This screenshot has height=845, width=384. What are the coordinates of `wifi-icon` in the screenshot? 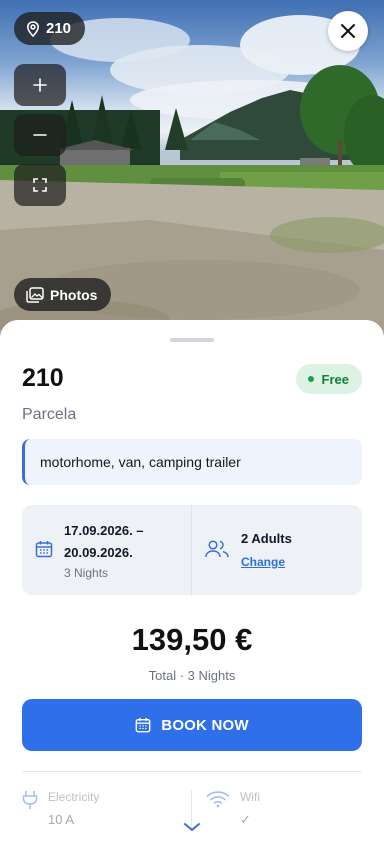 It's located at (218, 799).